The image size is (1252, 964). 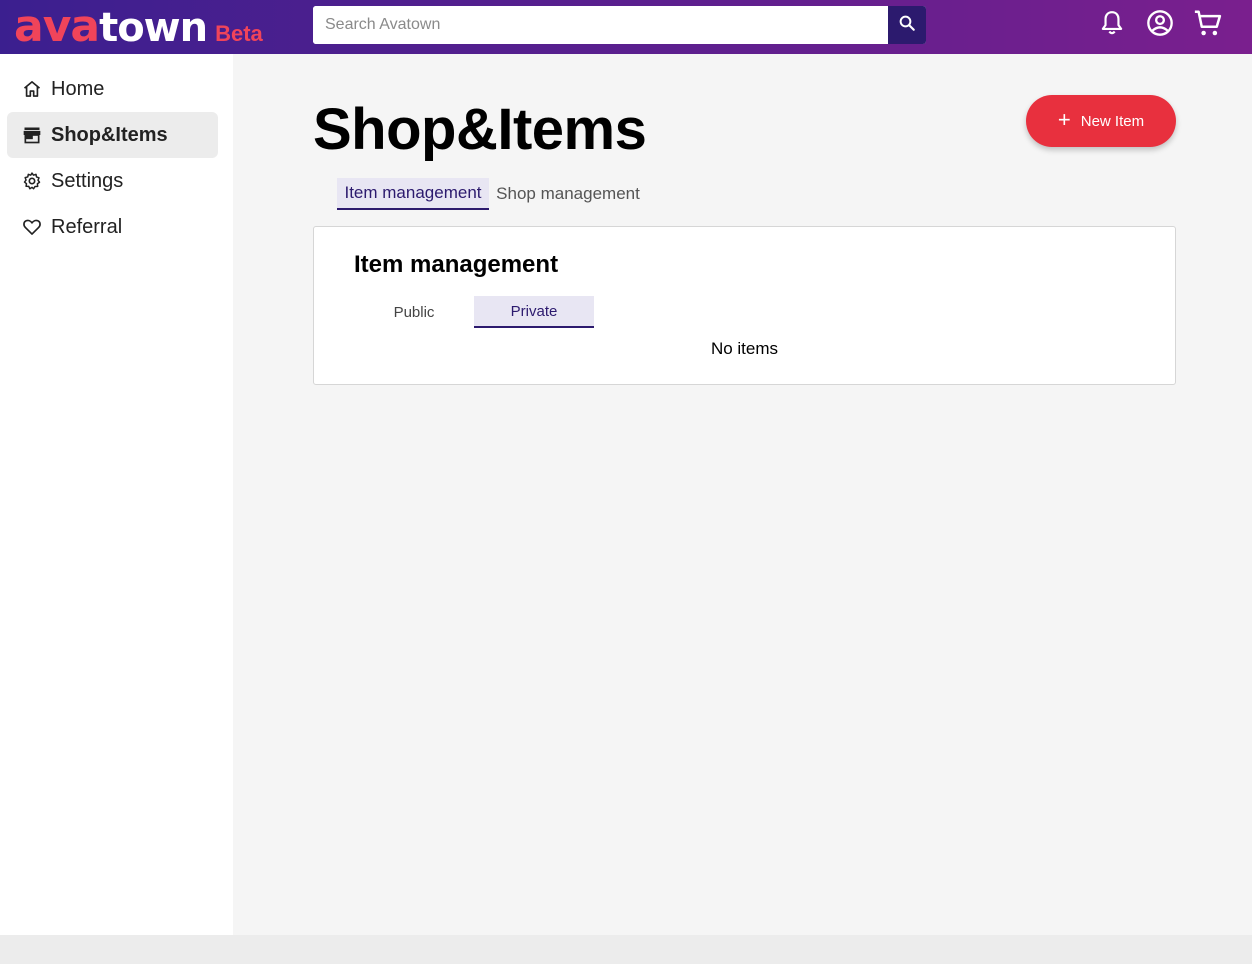 I want to click on sidebar-item-label: Settings, so click(x=87, y=180).